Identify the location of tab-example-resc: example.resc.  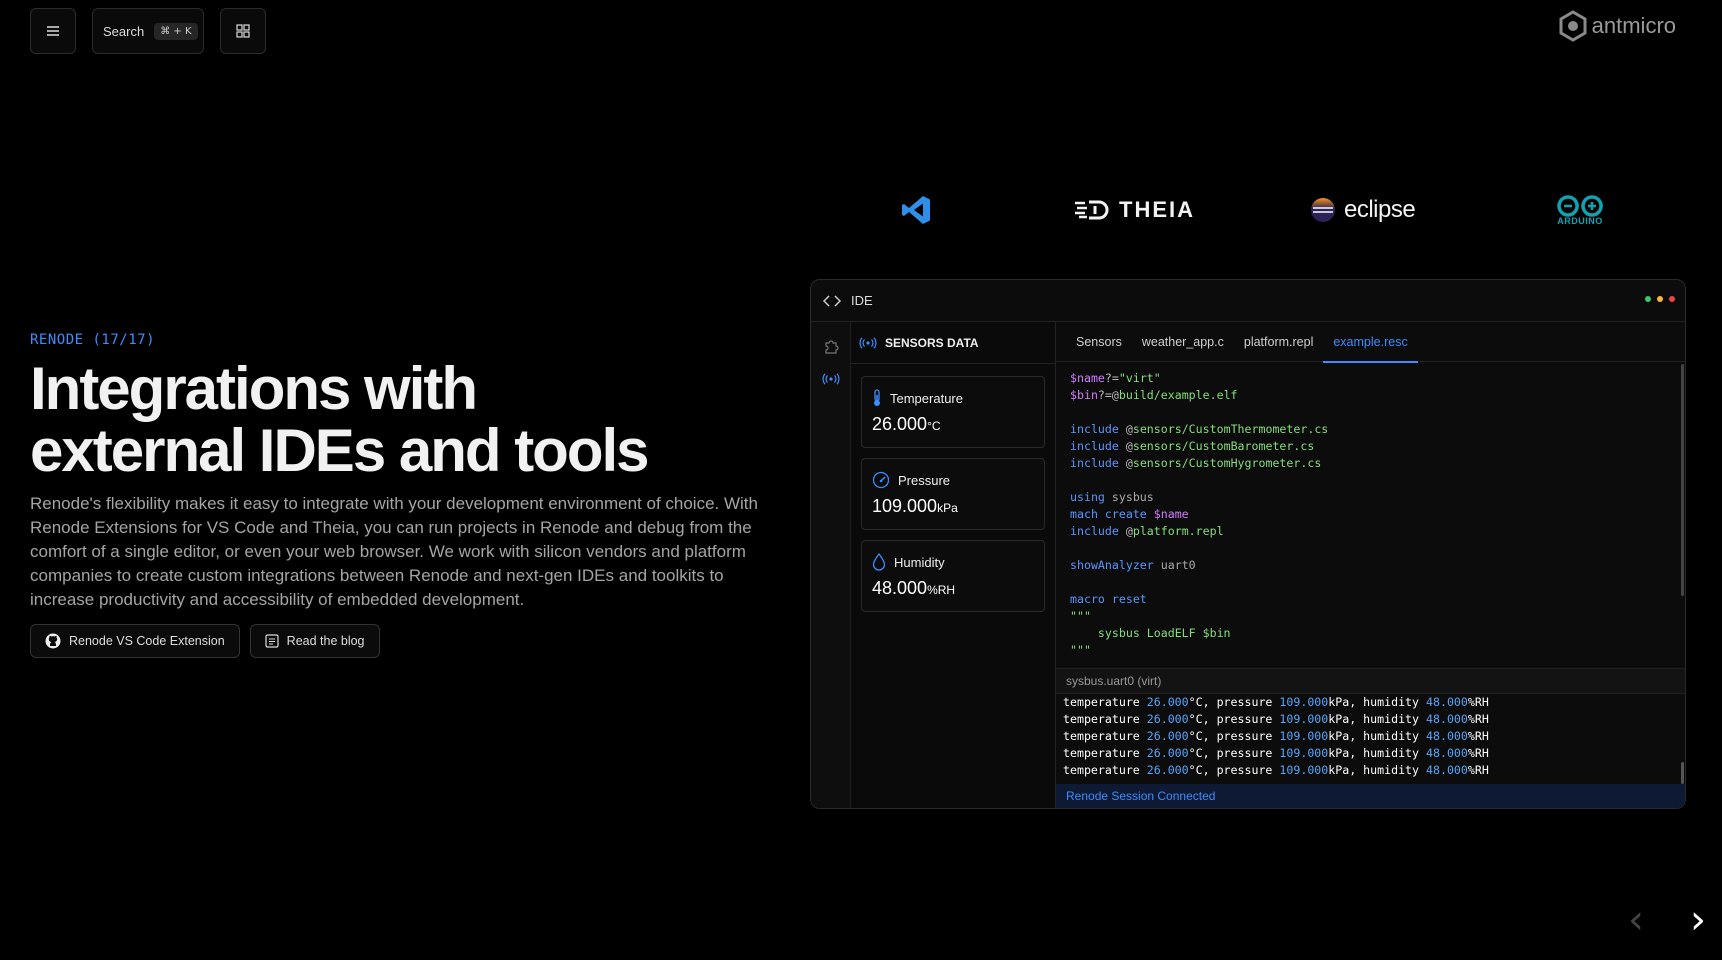
(1371, 342).